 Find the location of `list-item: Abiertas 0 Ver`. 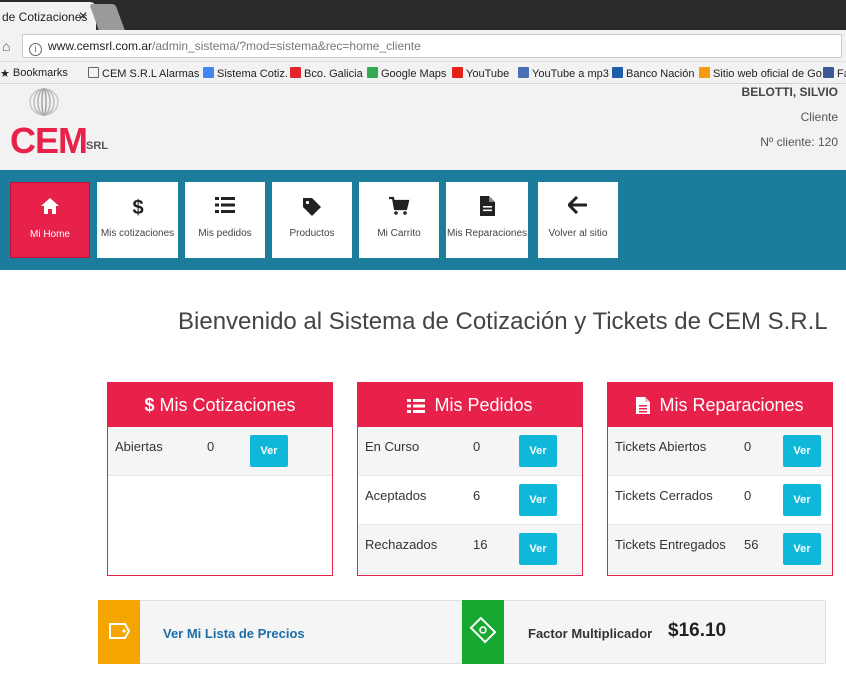

list-item: Abiertas 0 Ver is located at coordinates (220, 451).